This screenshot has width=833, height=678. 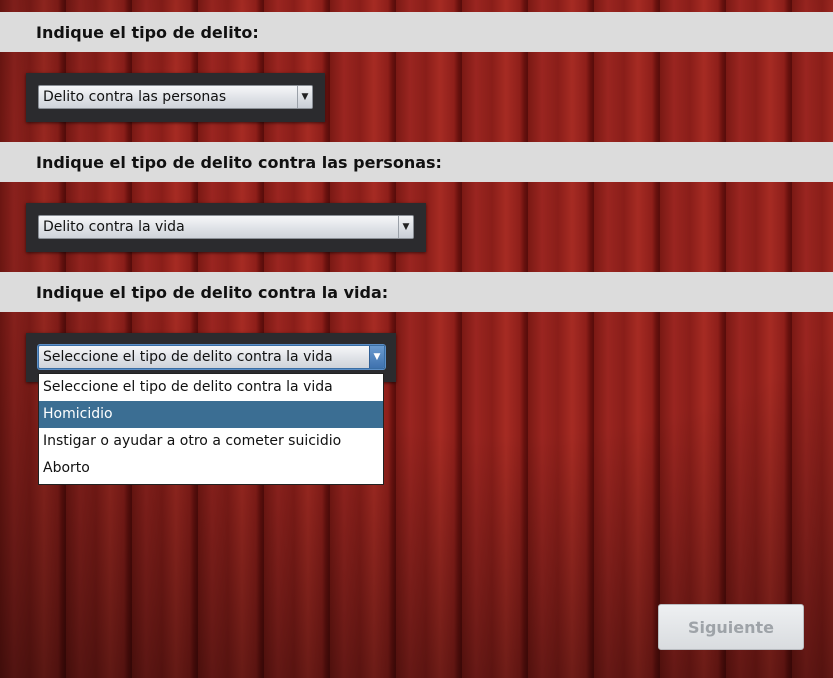 I want to click on question-1-panel: Delito contra las personas ▼, so click(x=175, y=97).